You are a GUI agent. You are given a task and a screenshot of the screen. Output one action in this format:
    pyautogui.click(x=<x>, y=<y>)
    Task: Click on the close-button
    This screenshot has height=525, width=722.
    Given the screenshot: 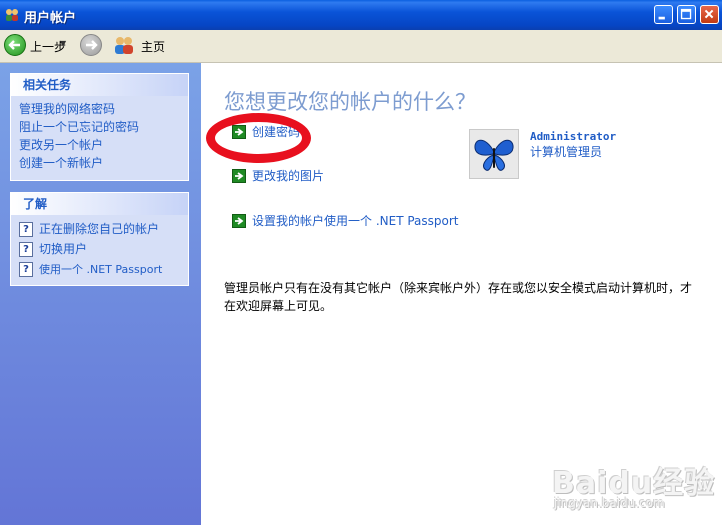 What is the action you would take?
    pyautogui.click(x=709, y=14)
    